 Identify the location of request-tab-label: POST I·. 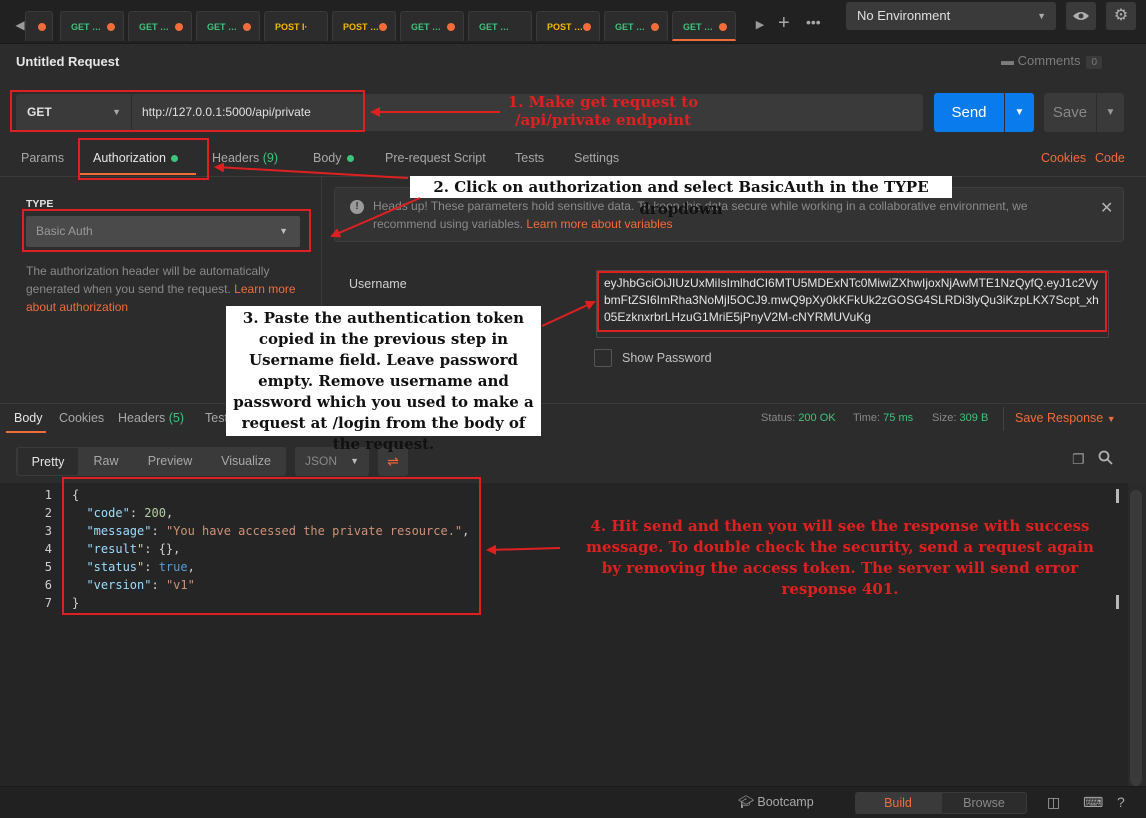
(291, 27).